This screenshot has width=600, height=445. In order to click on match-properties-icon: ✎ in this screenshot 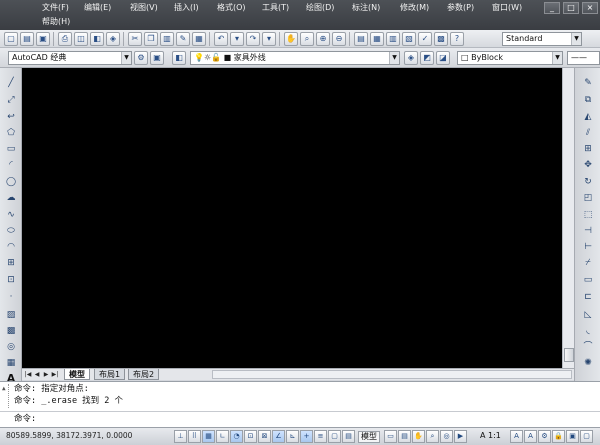, I will do `click(183, 39)`.